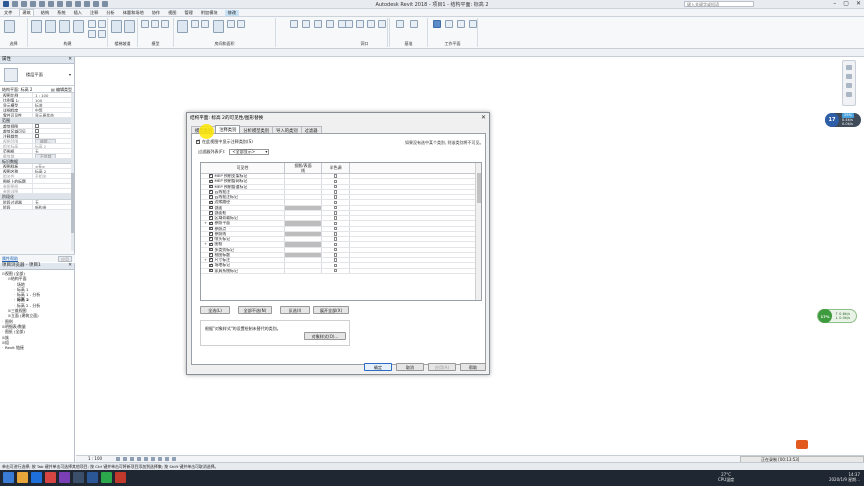  I want to click on property-row: 阶段 新构造, so click(37, 207).